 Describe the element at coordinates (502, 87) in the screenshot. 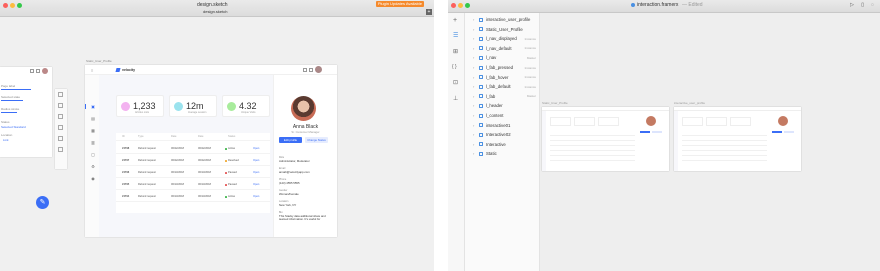

I see `layer-item: › l_fab_default Instance` at that location.